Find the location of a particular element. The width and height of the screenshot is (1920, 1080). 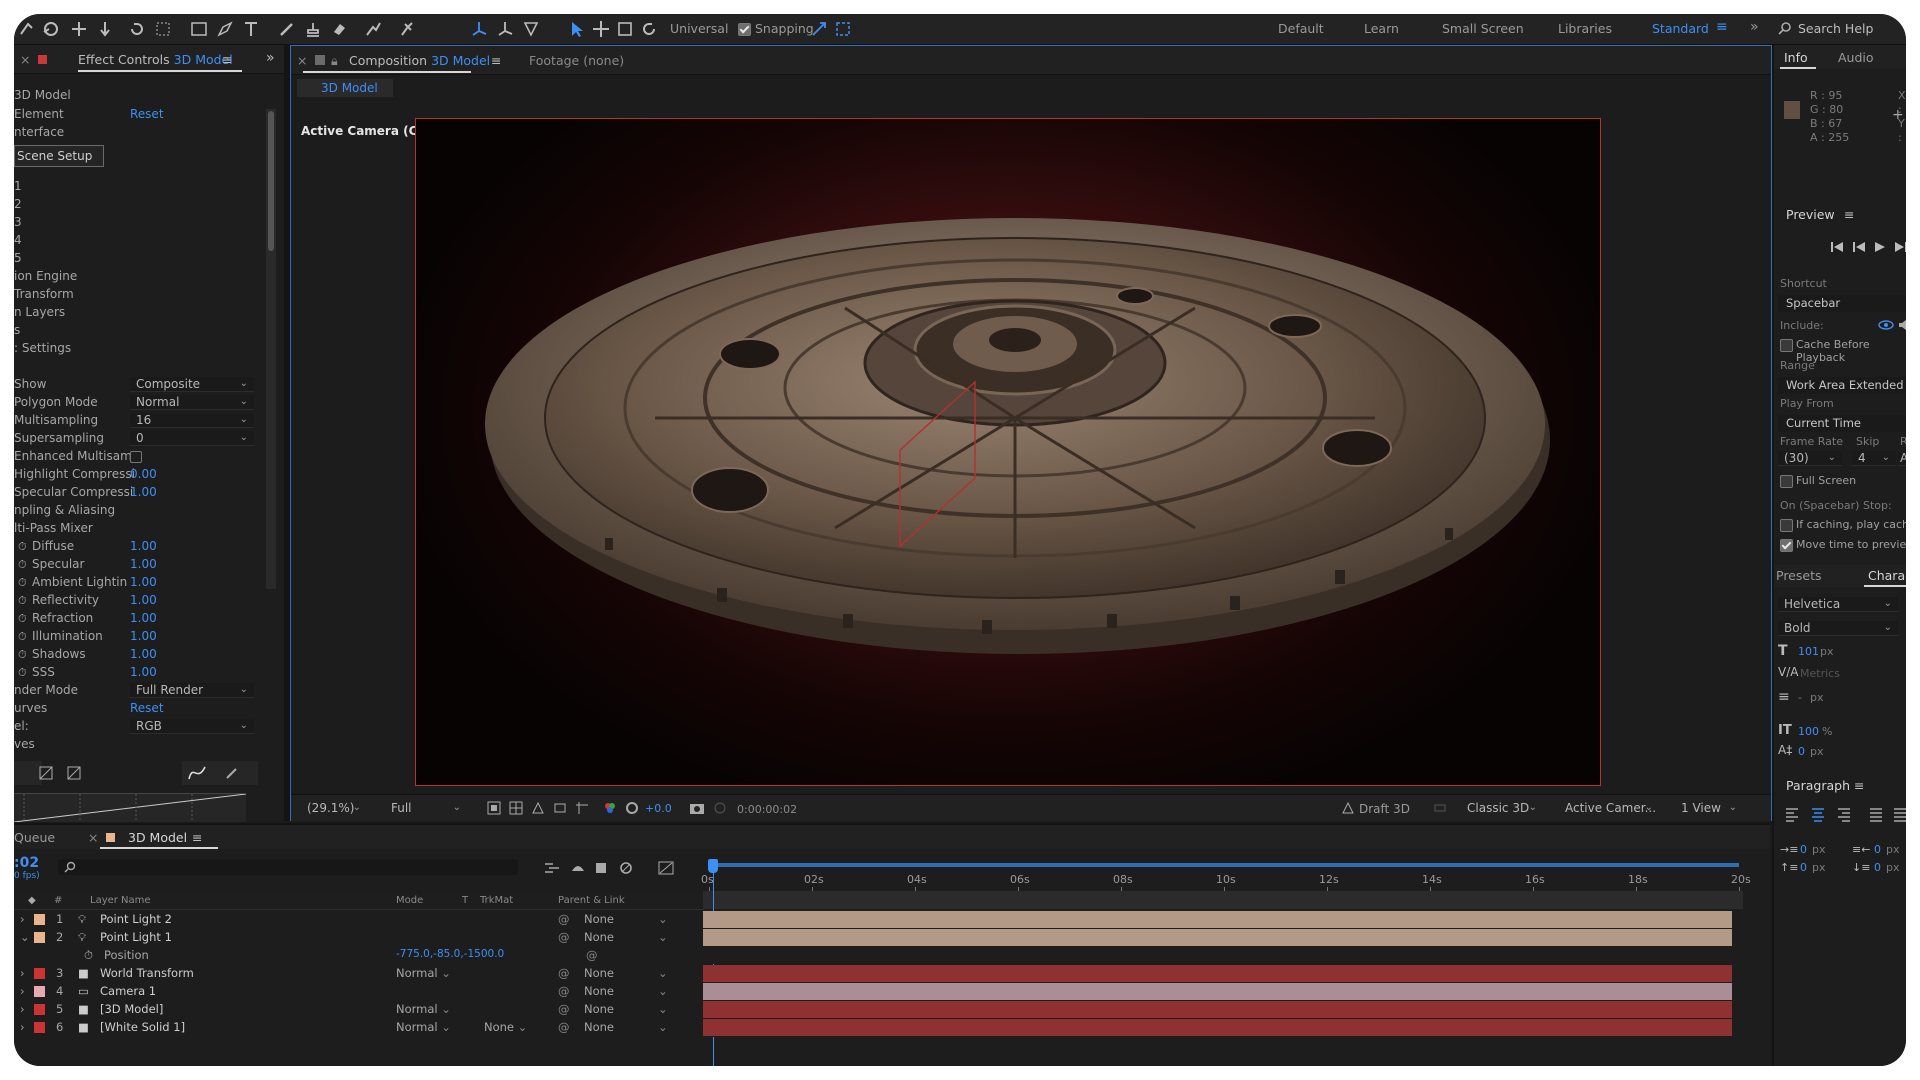

vertical-scale-value: 100 is located at coordinates (1808, 731).